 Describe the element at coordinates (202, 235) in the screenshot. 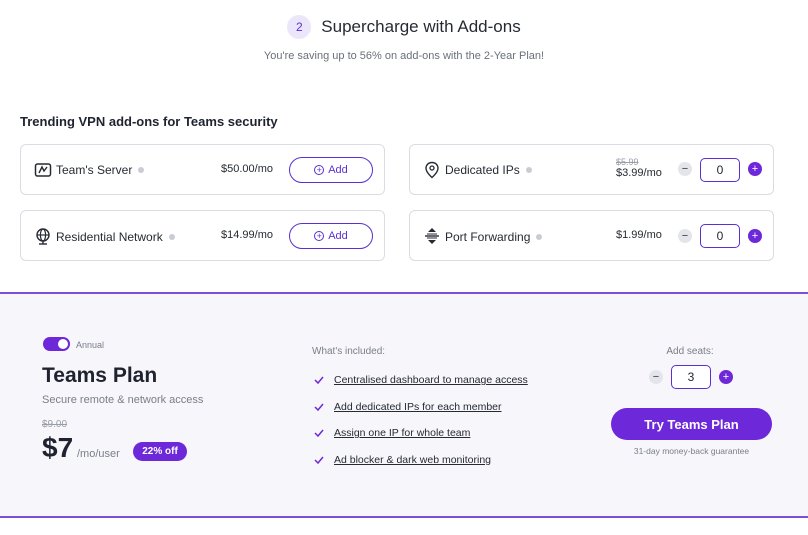

I see `addon-card-residential-network: Residential Network $14.99/mo + Add` at that location.